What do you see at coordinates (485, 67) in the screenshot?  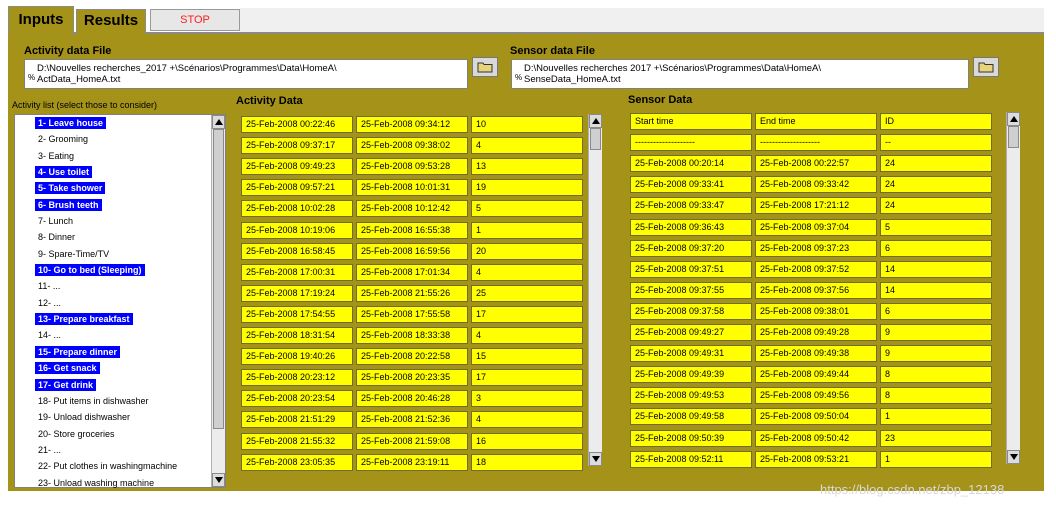 I see `activity-file-browse-button` at bounding box center [485, 67].